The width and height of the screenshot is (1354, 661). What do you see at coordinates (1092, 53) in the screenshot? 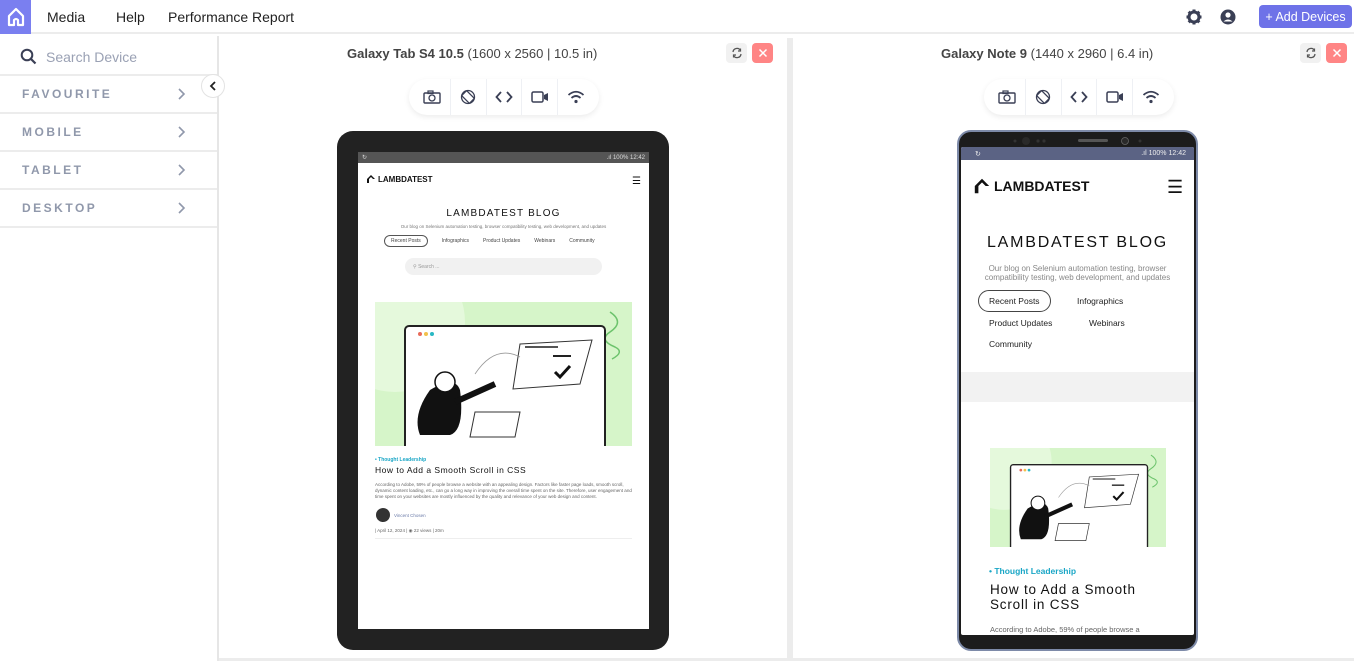
I see `device-spec: (1440 x 2960 | 6.4 in)` at bounding box center [1092, 53].